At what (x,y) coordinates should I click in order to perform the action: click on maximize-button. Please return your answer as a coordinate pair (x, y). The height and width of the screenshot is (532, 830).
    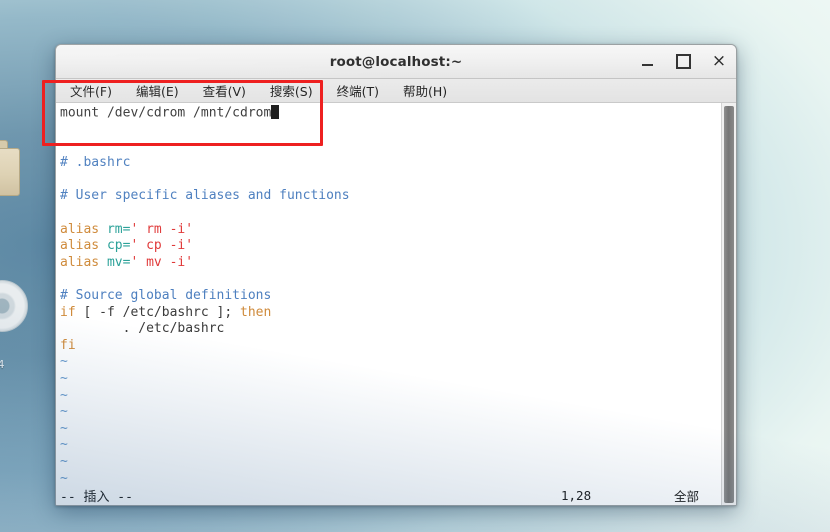
    Looking at the image, I should click on (683, 62).